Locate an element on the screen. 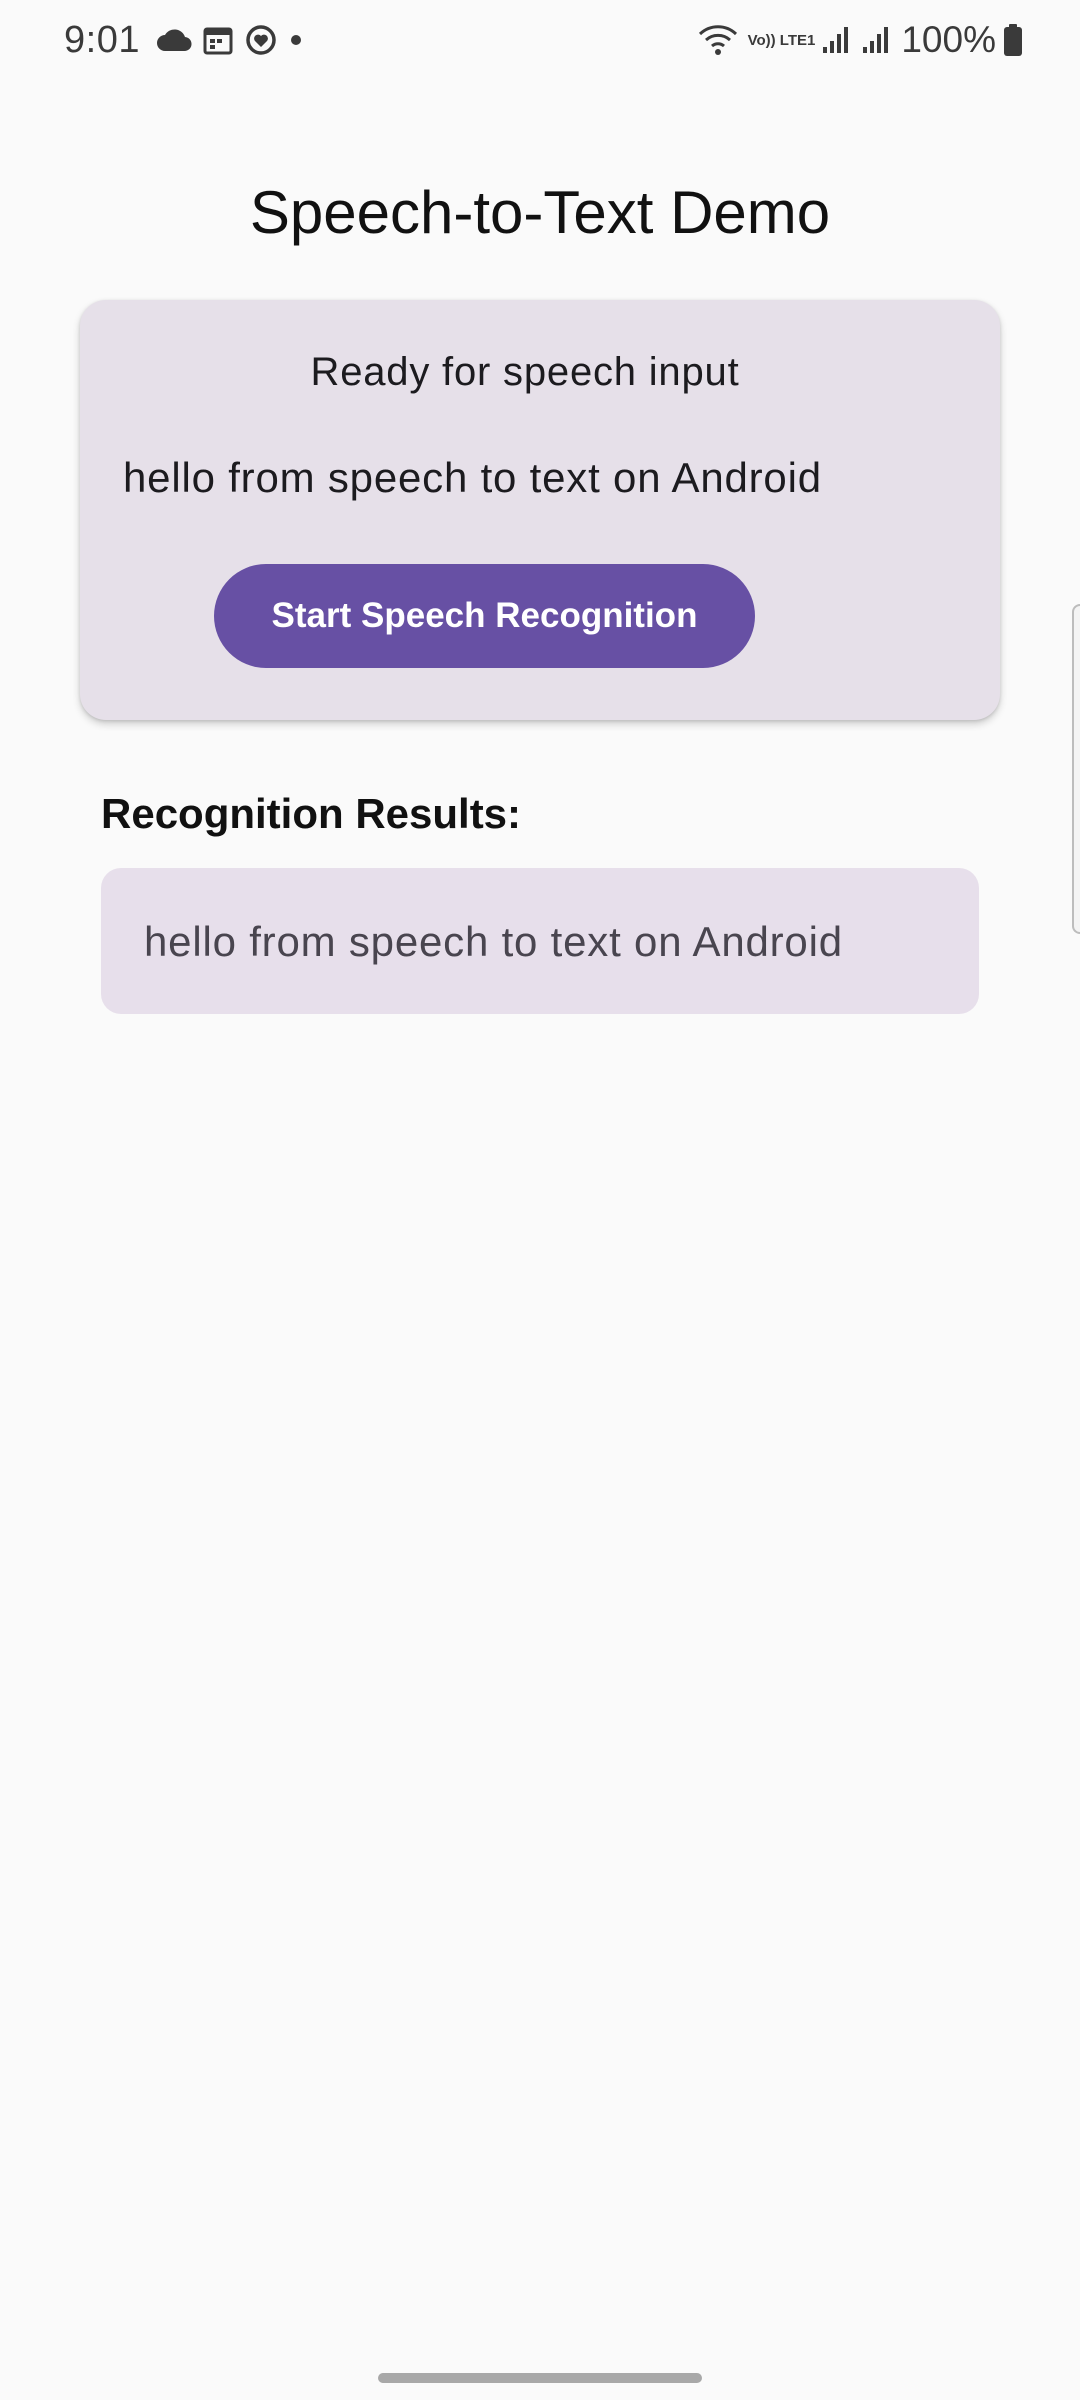  heart-sync-icon is located at coordinates (261, 40).